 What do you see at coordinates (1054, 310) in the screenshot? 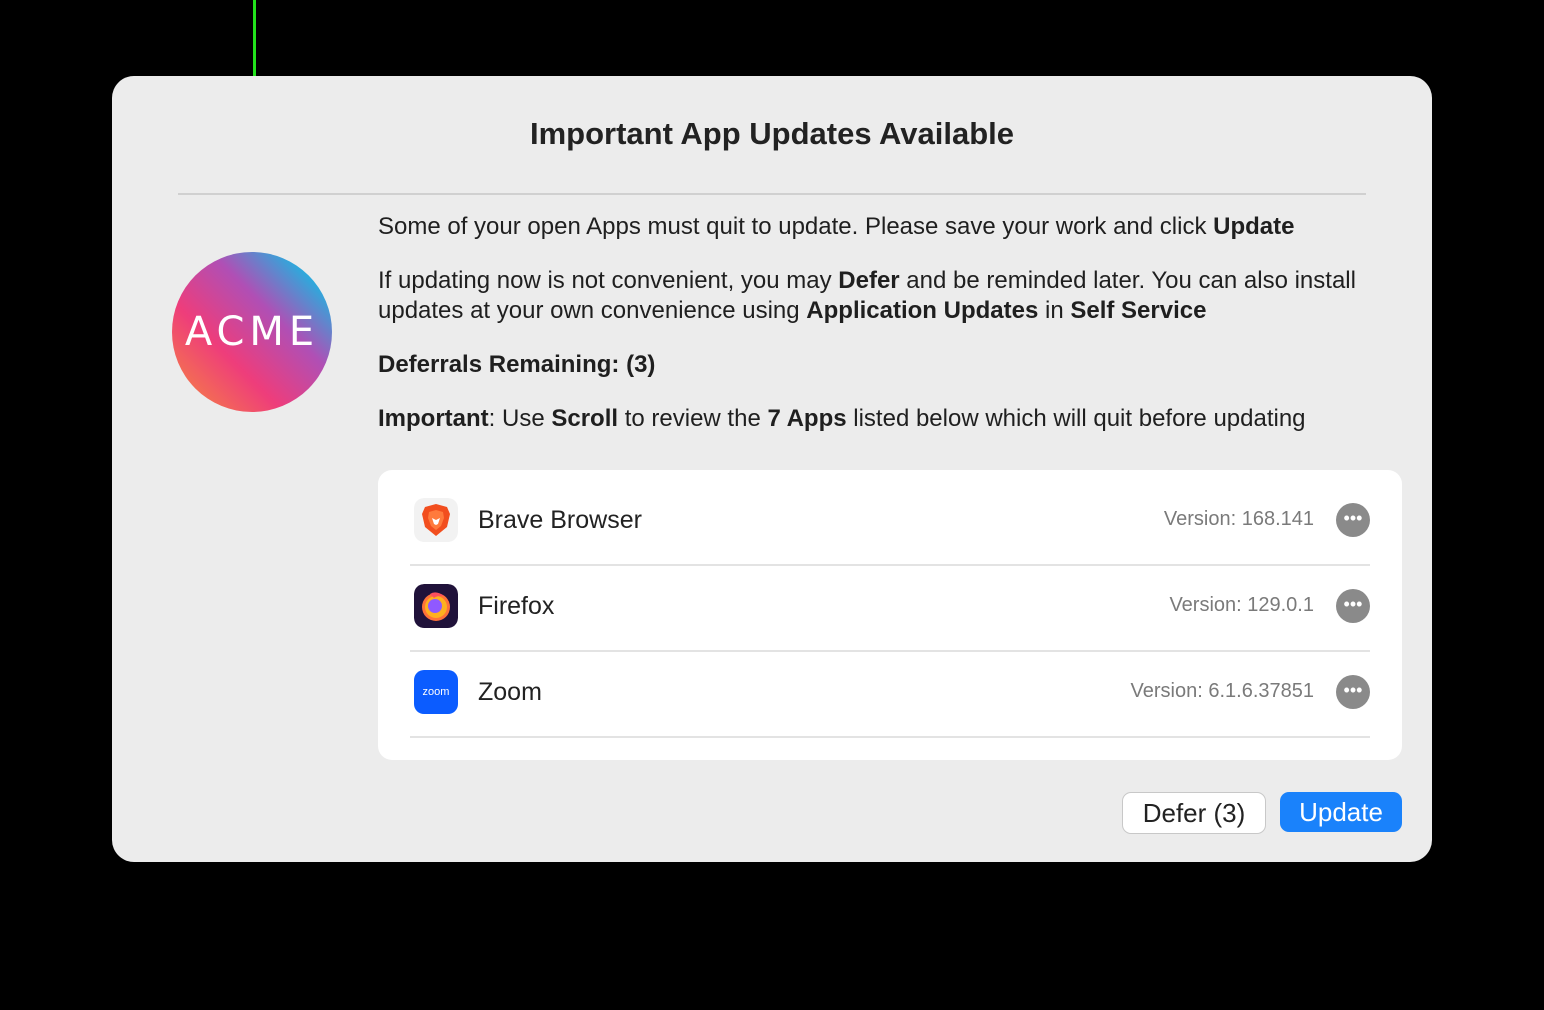
I see `message-text: in` at bounding box center [1054, 310].